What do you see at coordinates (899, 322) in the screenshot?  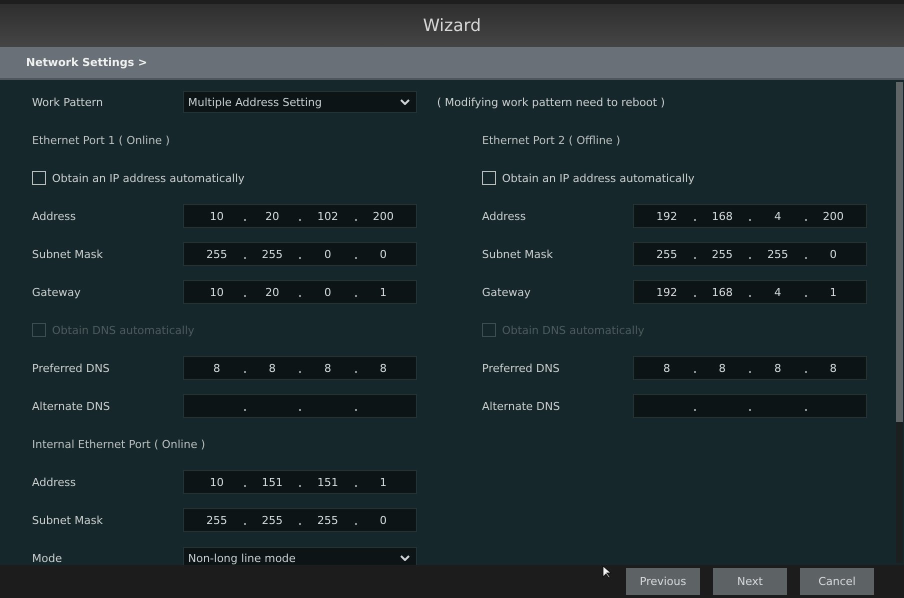 I see `scrollbar` at bounding box center [899, 322].